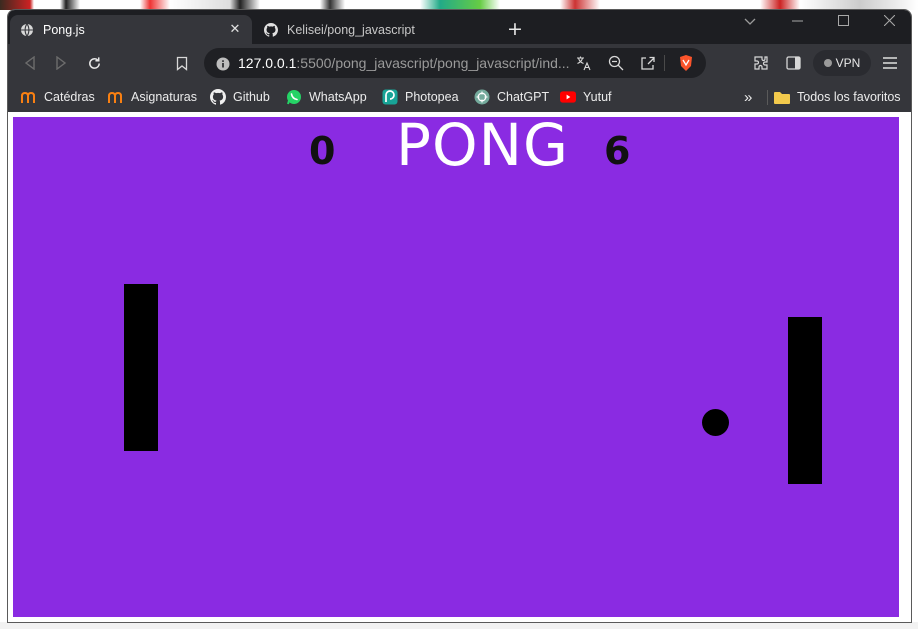 The width and height of the screenshot is (918, 629). What do you see at coordinates (843, 23) in the screenshot?
I see `maximize-button` at bounding box center [843, 23].